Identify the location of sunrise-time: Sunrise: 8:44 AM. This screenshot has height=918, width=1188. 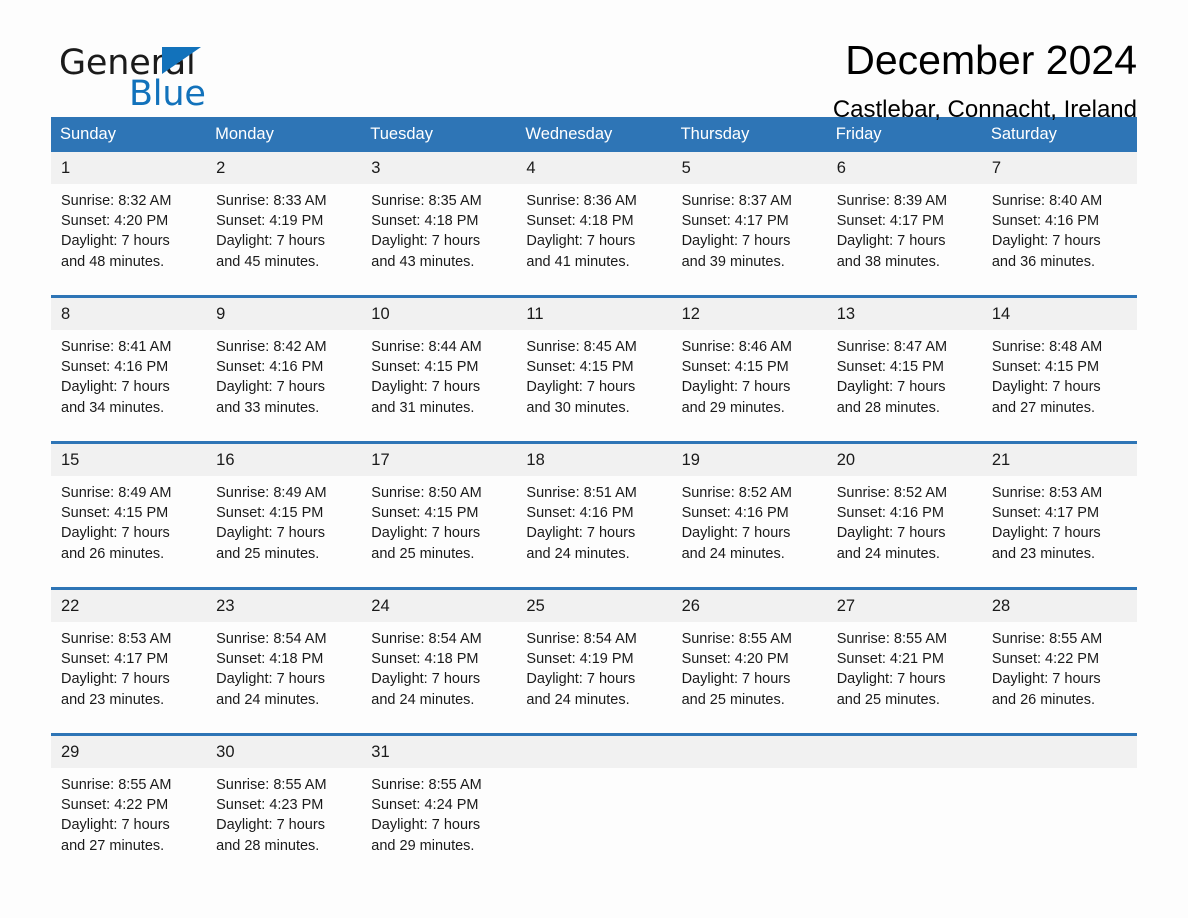
(426, 347).